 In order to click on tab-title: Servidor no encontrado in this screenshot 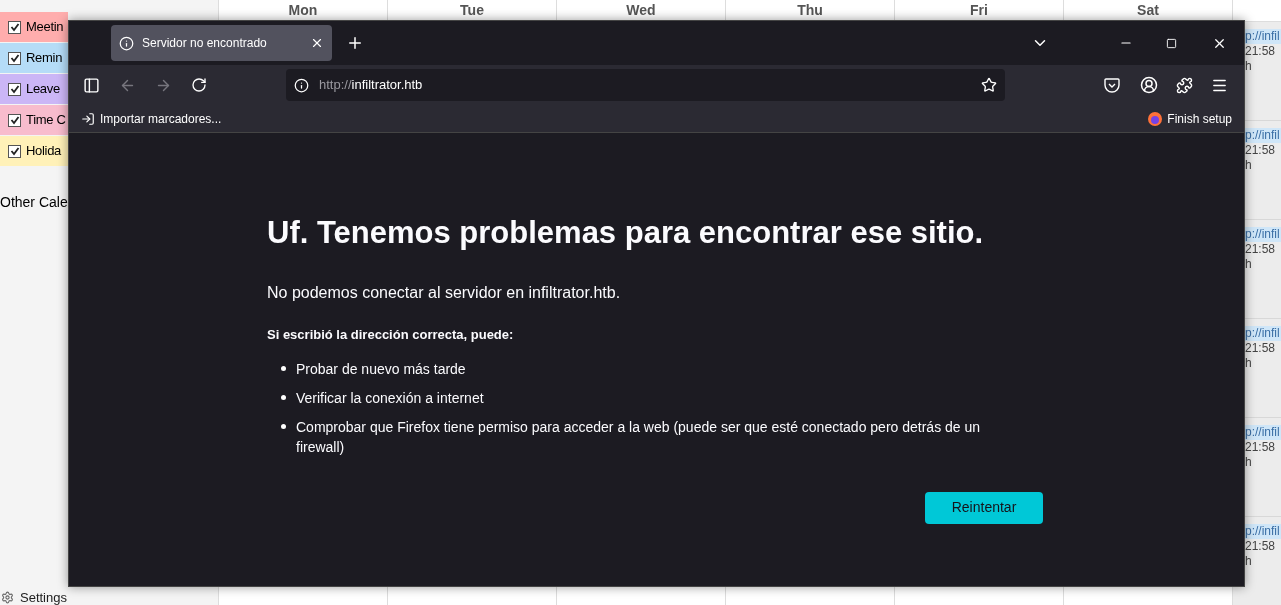, I will do `click(205, 43)`.